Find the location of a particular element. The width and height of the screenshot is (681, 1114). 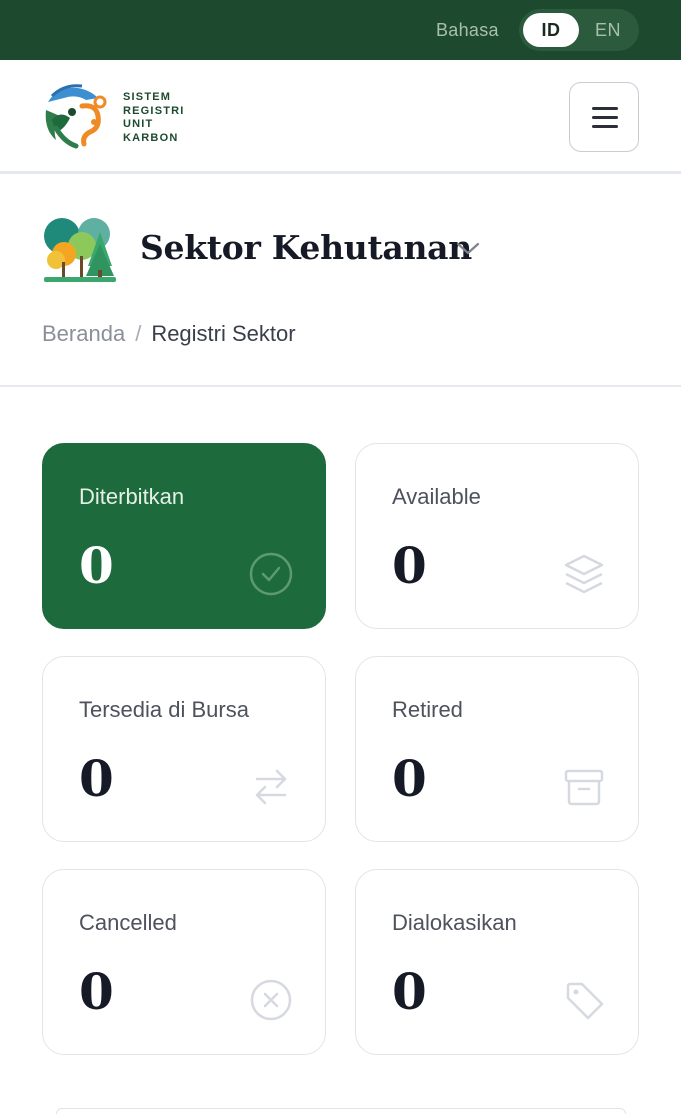

breadcrumb-home-link: Beranda is located at coordinates (83, 333).